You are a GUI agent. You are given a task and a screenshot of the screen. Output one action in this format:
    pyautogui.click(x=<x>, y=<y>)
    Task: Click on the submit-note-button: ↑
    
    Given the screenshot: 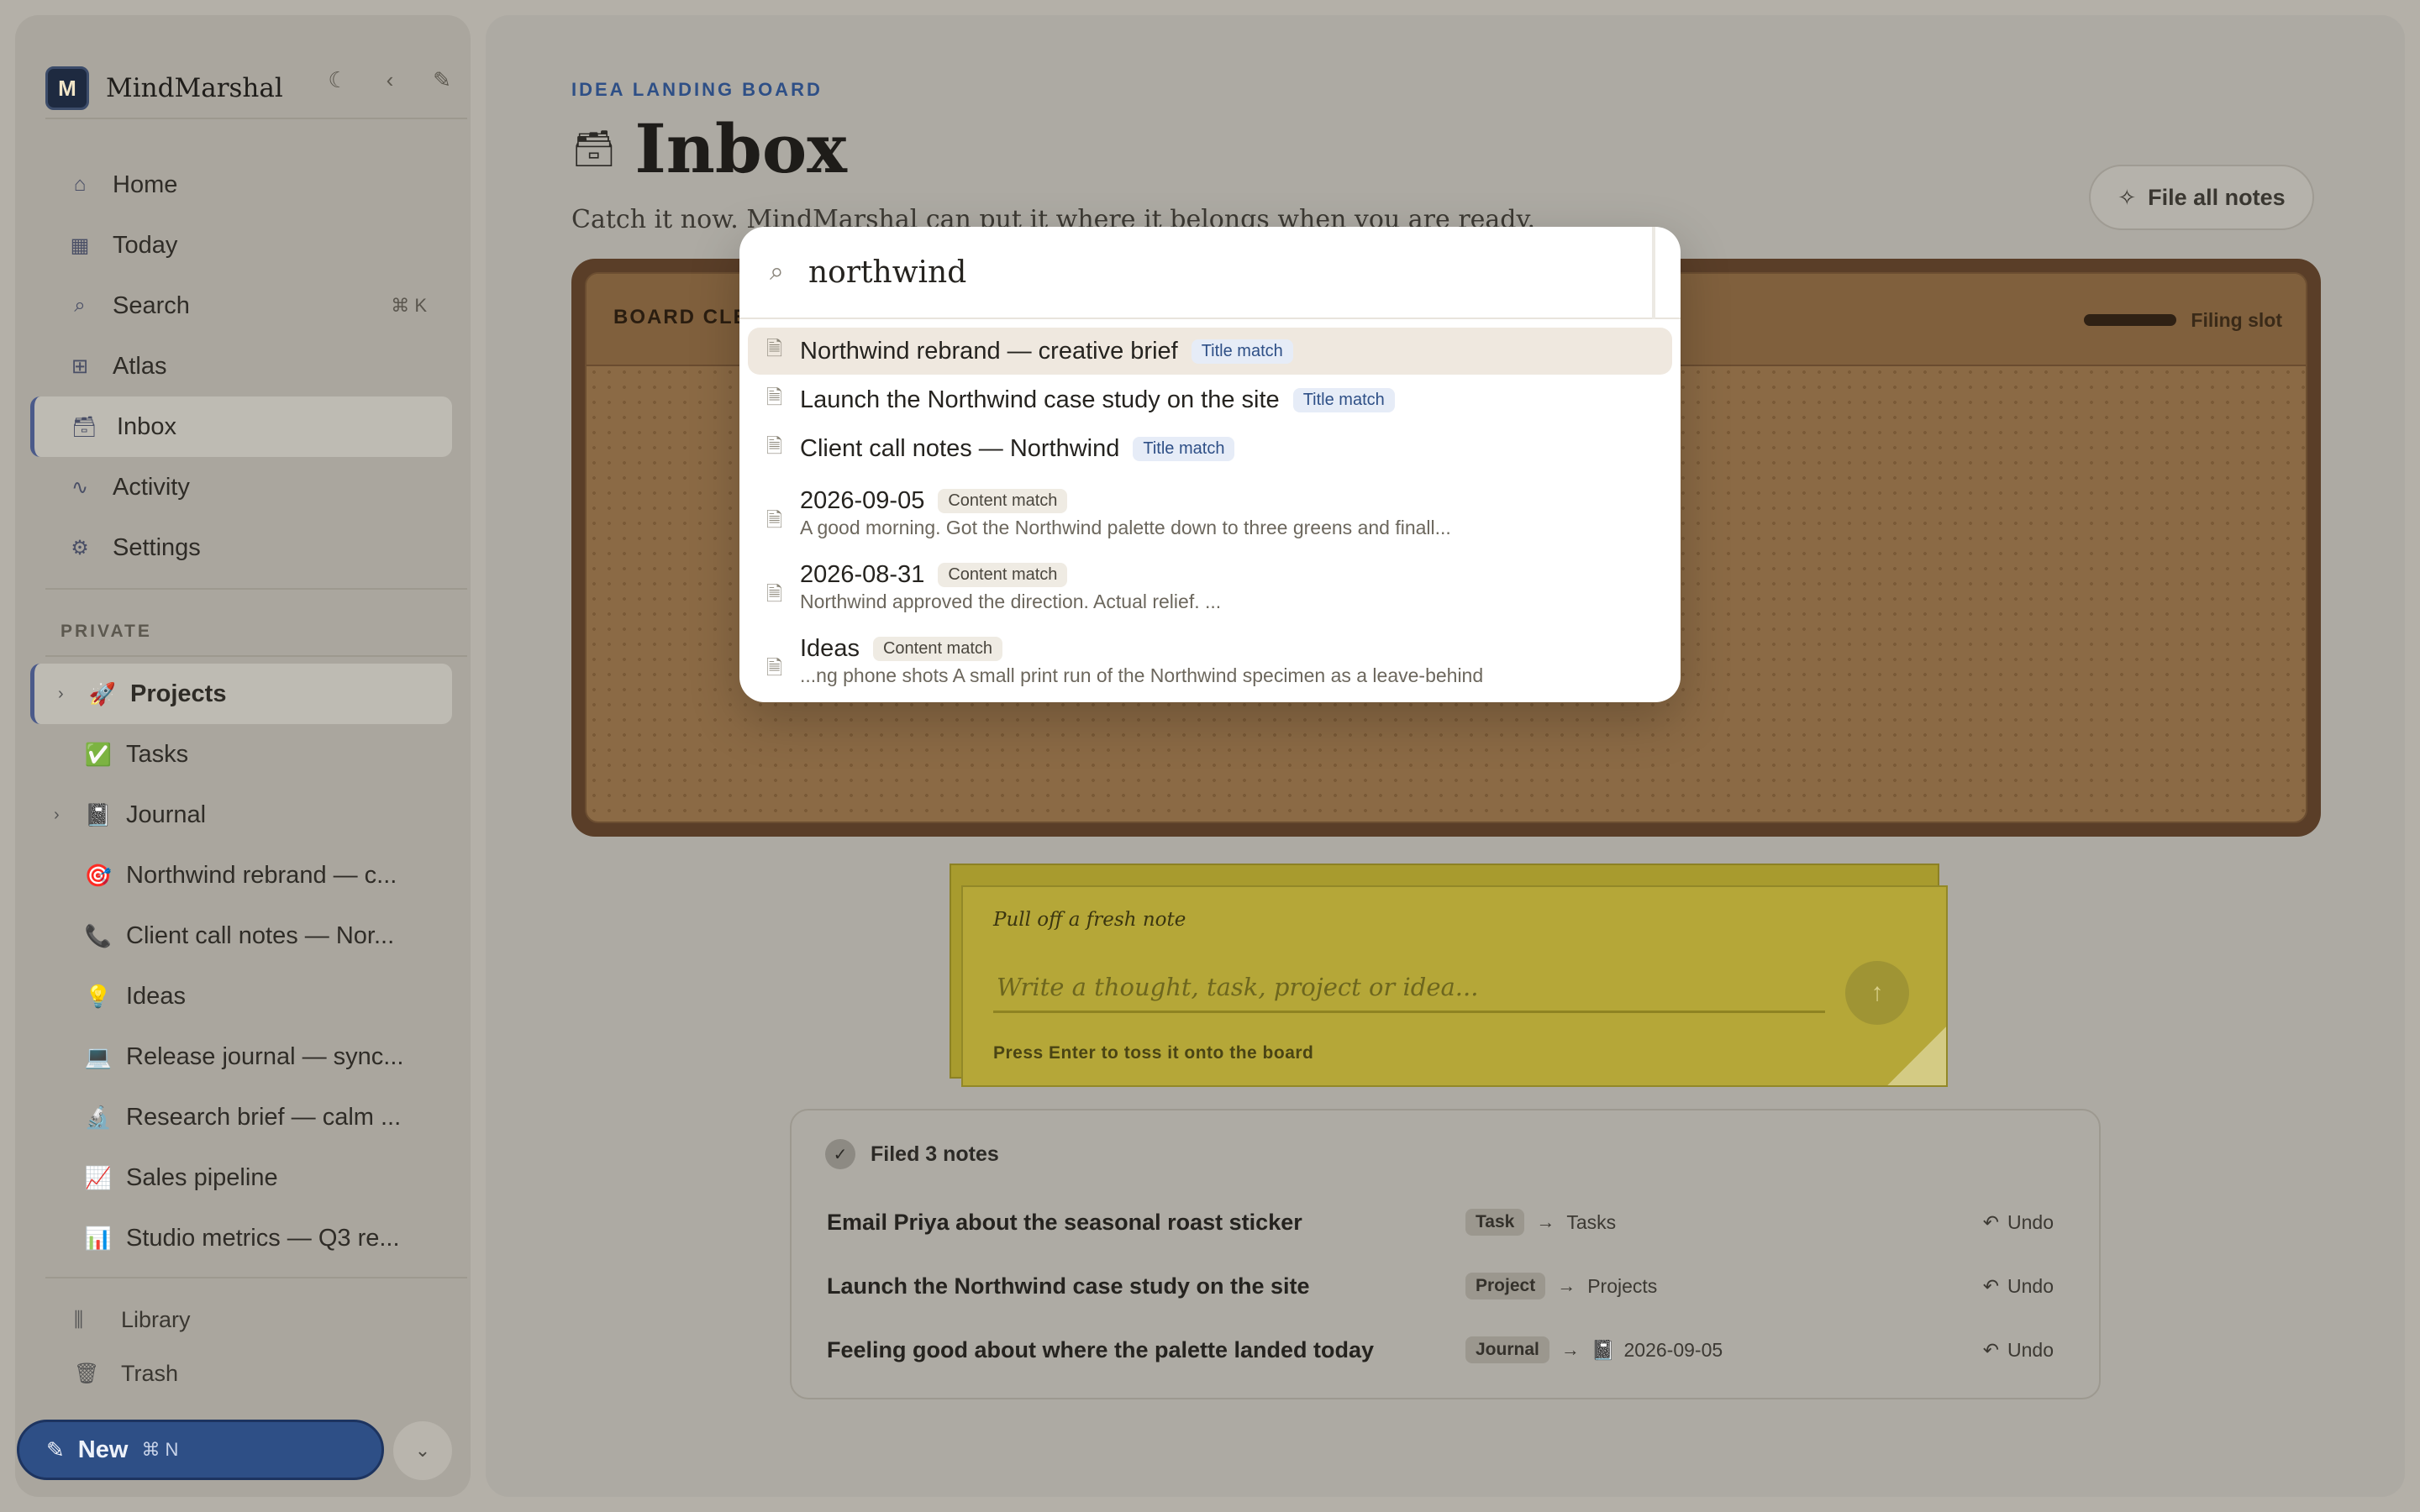 What is the action you would take?
    pyautogui.click(x=1877, y=993)
    